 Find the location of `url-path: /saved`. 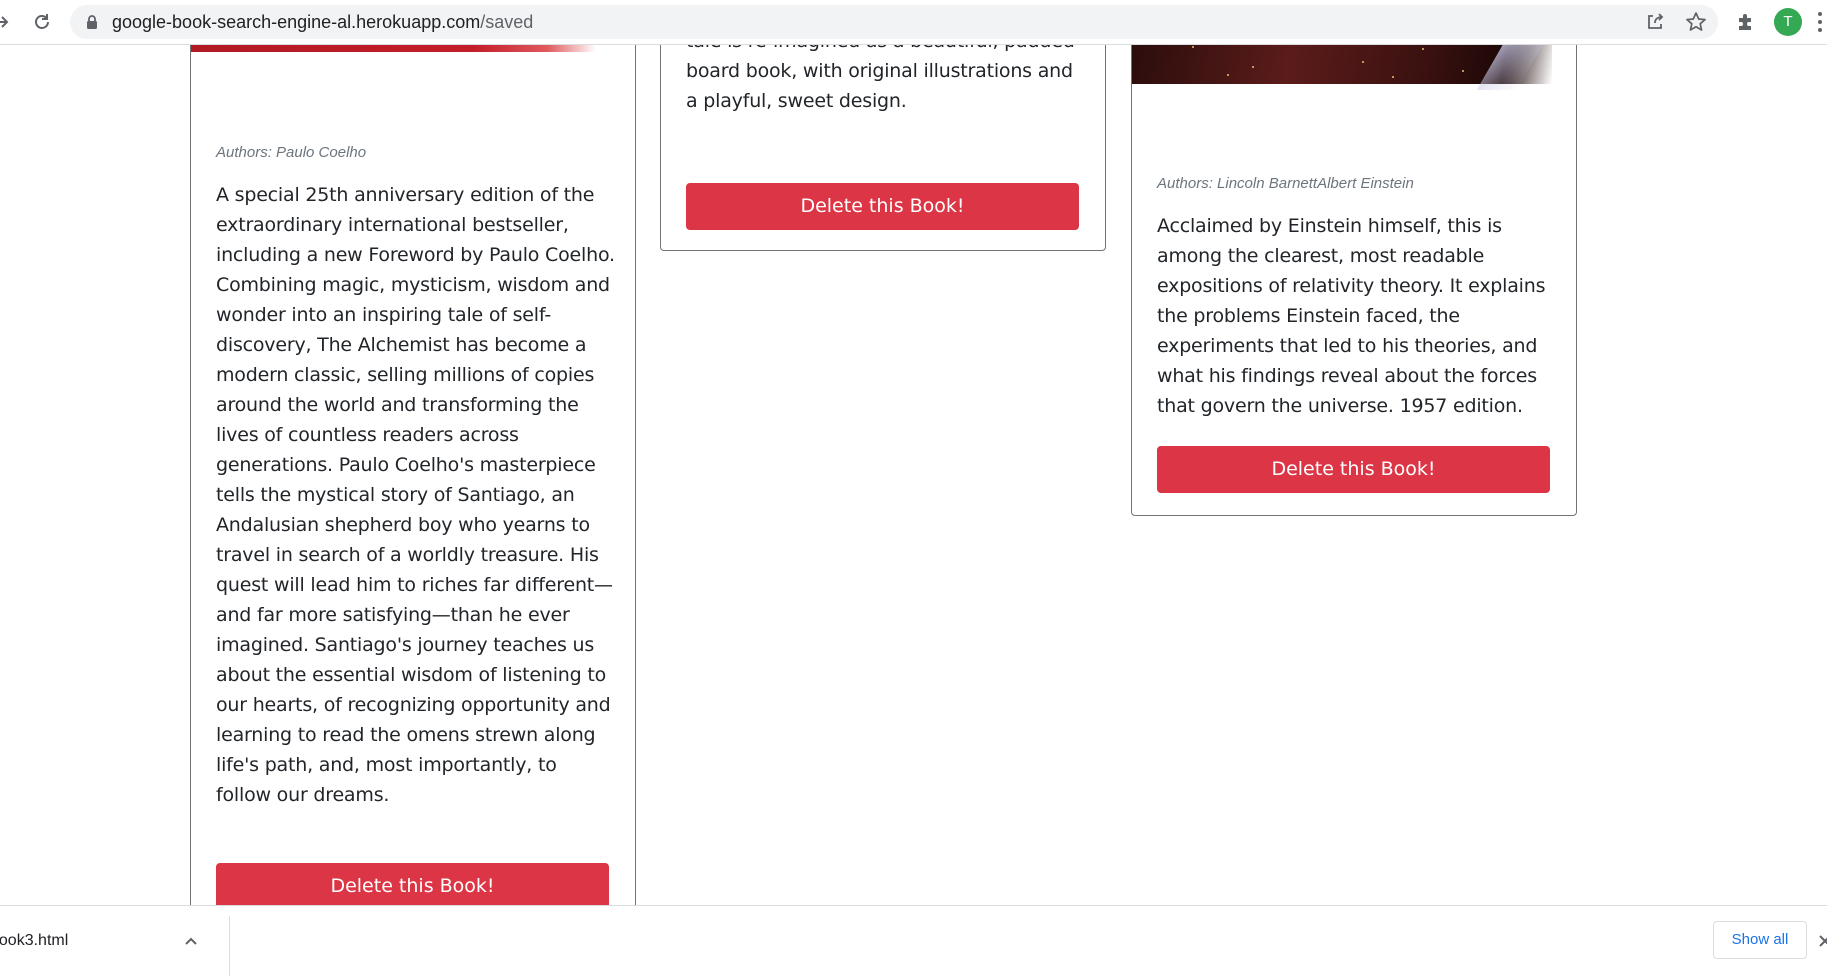

url-path: /saved is located at coordinates (507, 22).